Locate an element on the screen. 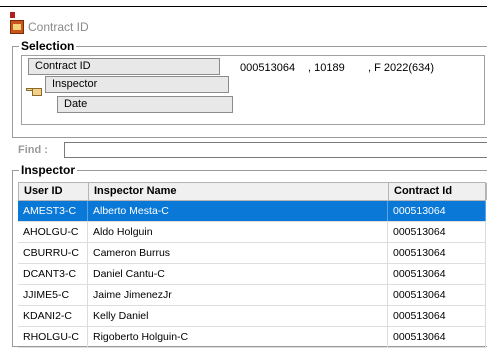 The width and height of the screenshot is (487, 348). cell-user-id: DCANT3-C is located at coordinates (53, 274).